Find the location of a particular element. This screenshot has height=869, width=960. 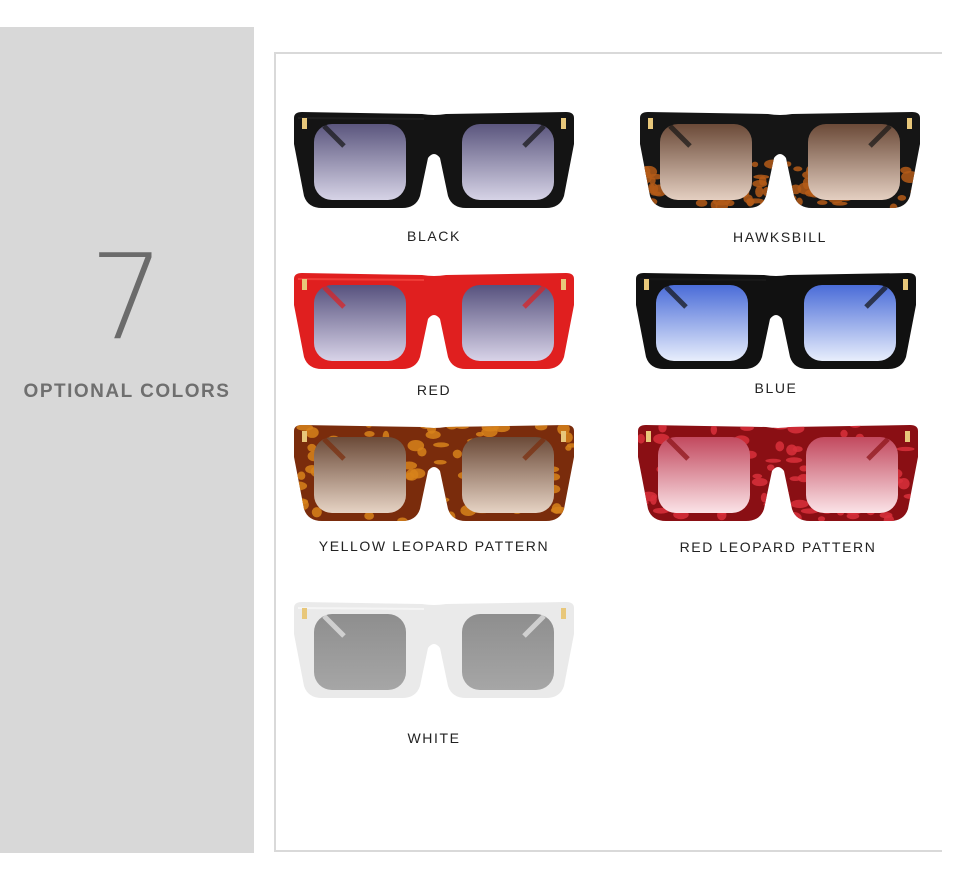

color-label: RED LEOPARD PATTERN is located at coordinates (778, 547).